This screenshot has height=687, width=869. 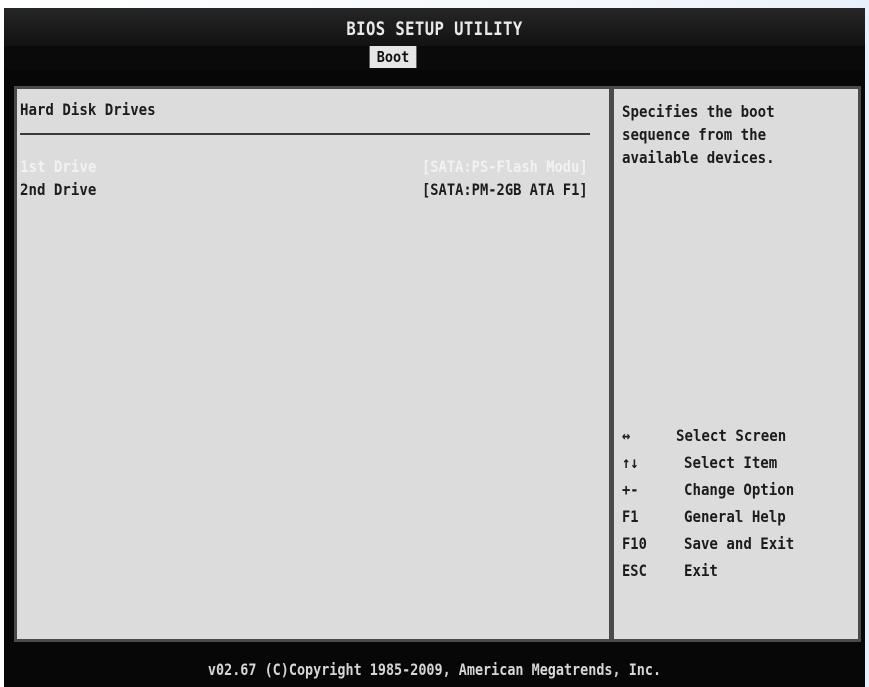 What do you see at coordinates (630, 516) in the screenshot?
I see `key-code: F1` at bounding box center [630, 516].